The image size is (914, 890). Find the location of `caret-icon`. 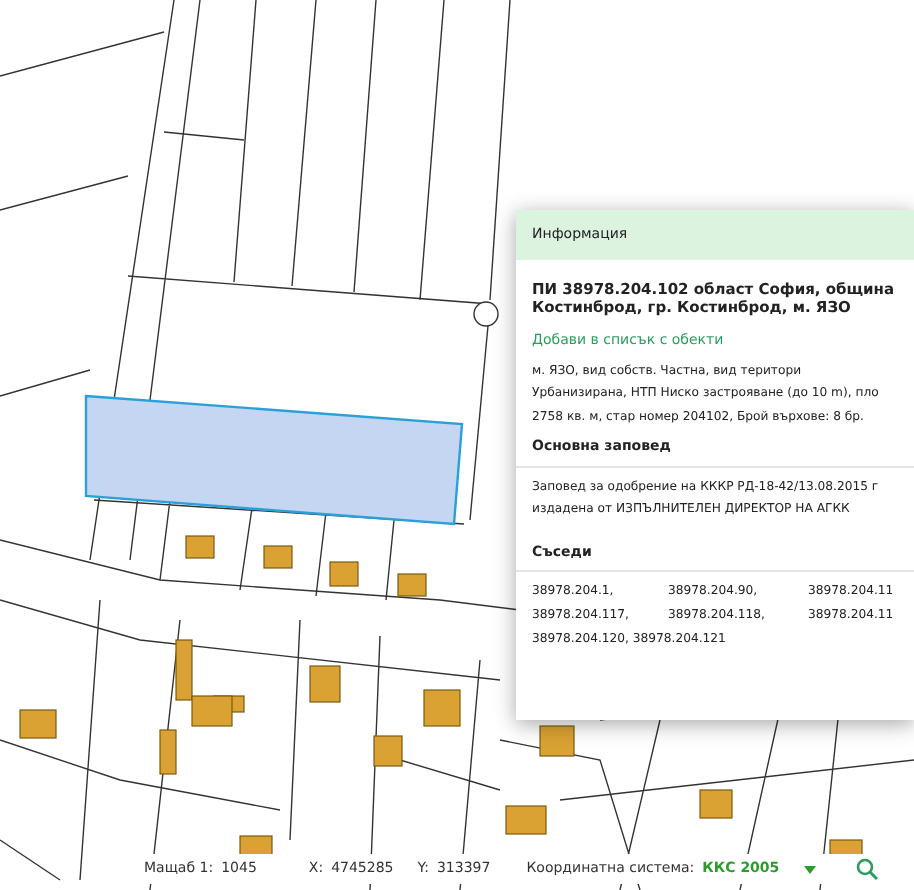

caret-icon is located at coordinates (809, 869).